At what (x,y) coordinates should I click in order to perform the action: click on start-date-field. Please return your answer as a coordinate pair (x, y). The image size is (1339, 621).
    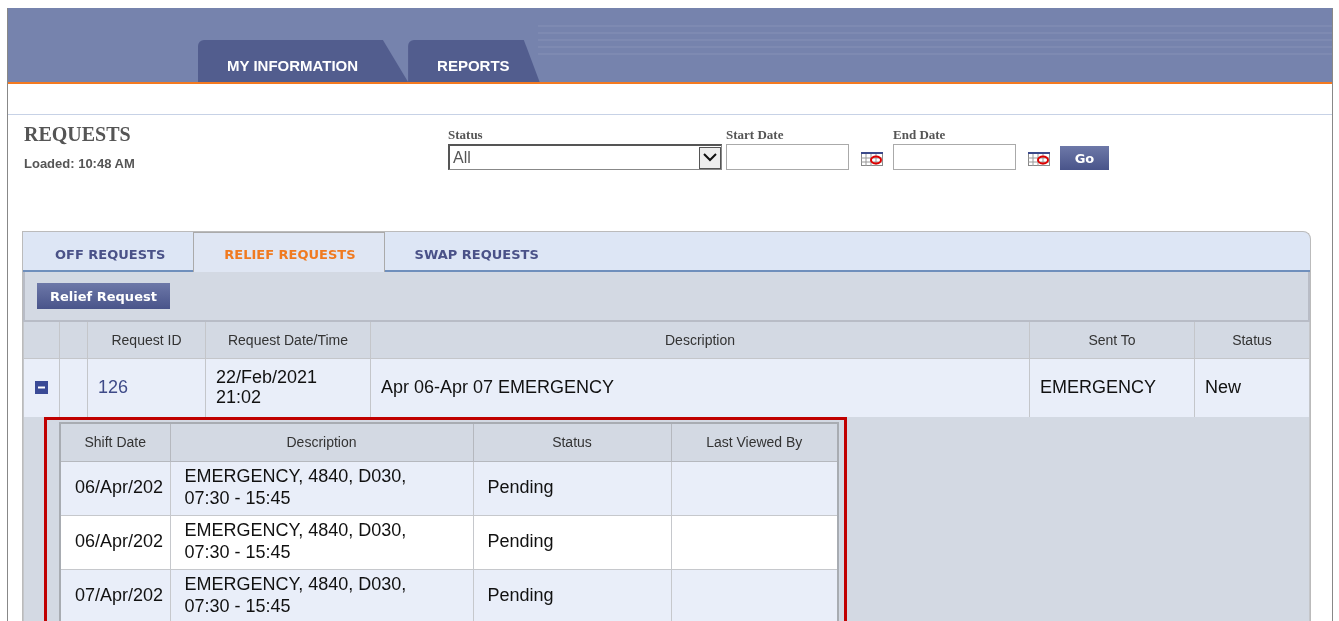
    Looking at the image, I should click on (787, 157).